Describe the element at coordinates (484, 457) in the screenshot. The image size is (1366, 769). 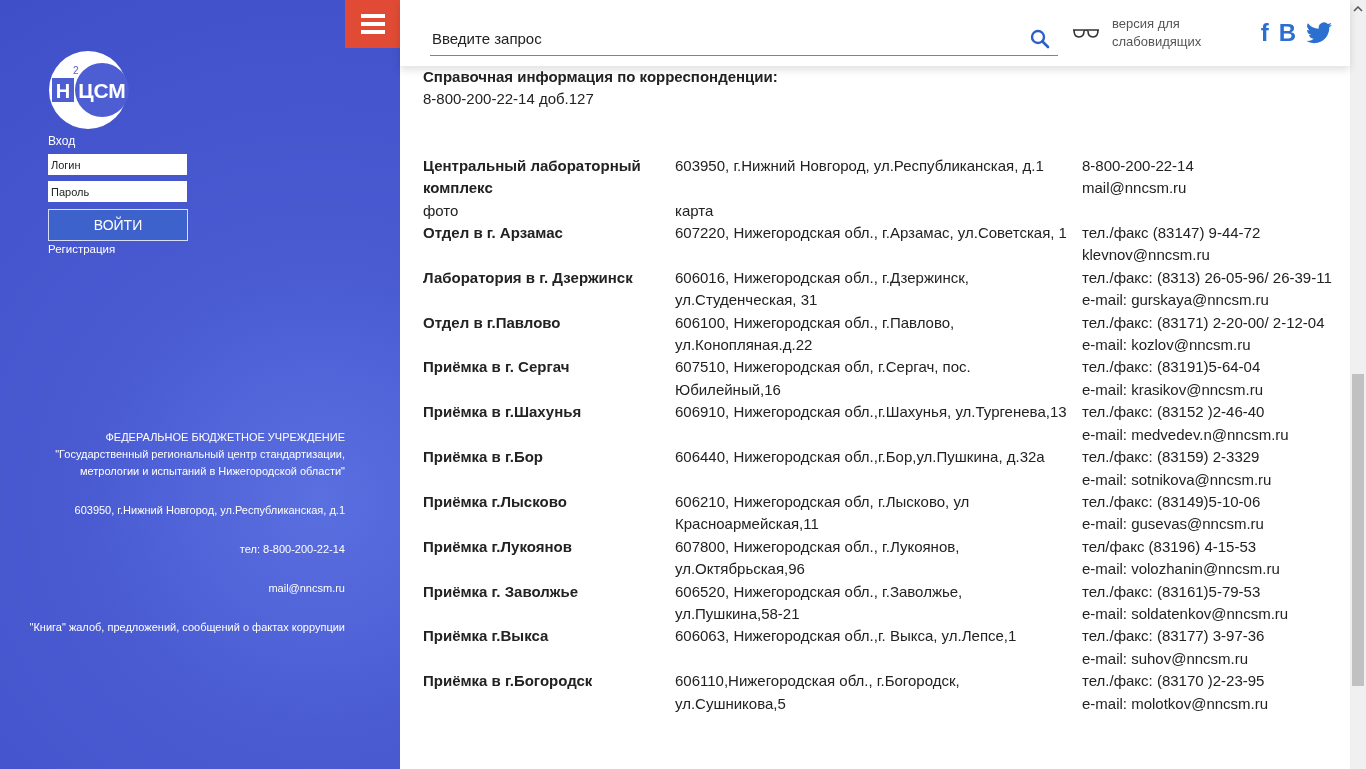
I see `office-name: Приёмка в г.Бор` at that location.